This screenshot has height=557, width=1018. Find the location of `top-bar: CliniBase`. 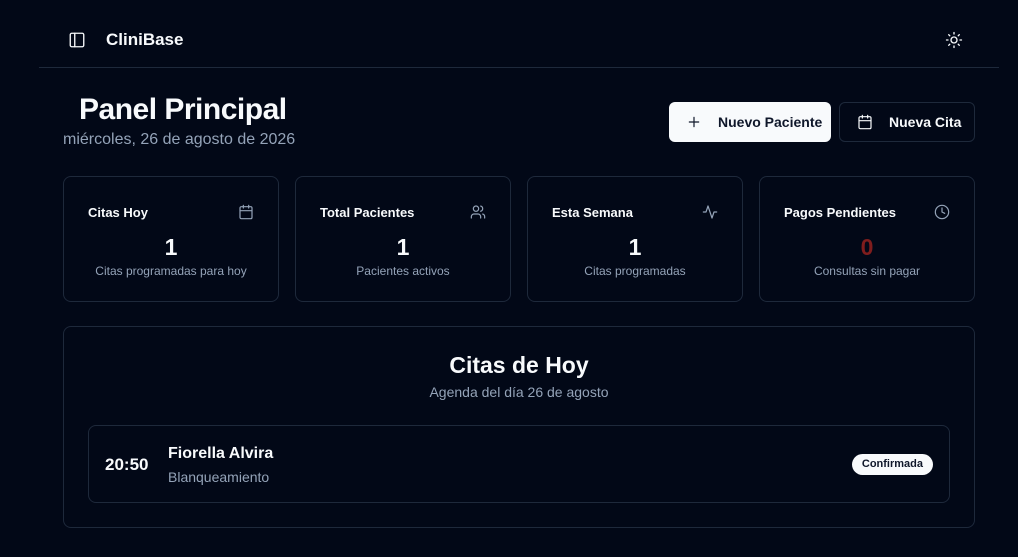

top-bar: CliniBase is located at coordinates (519, 34).